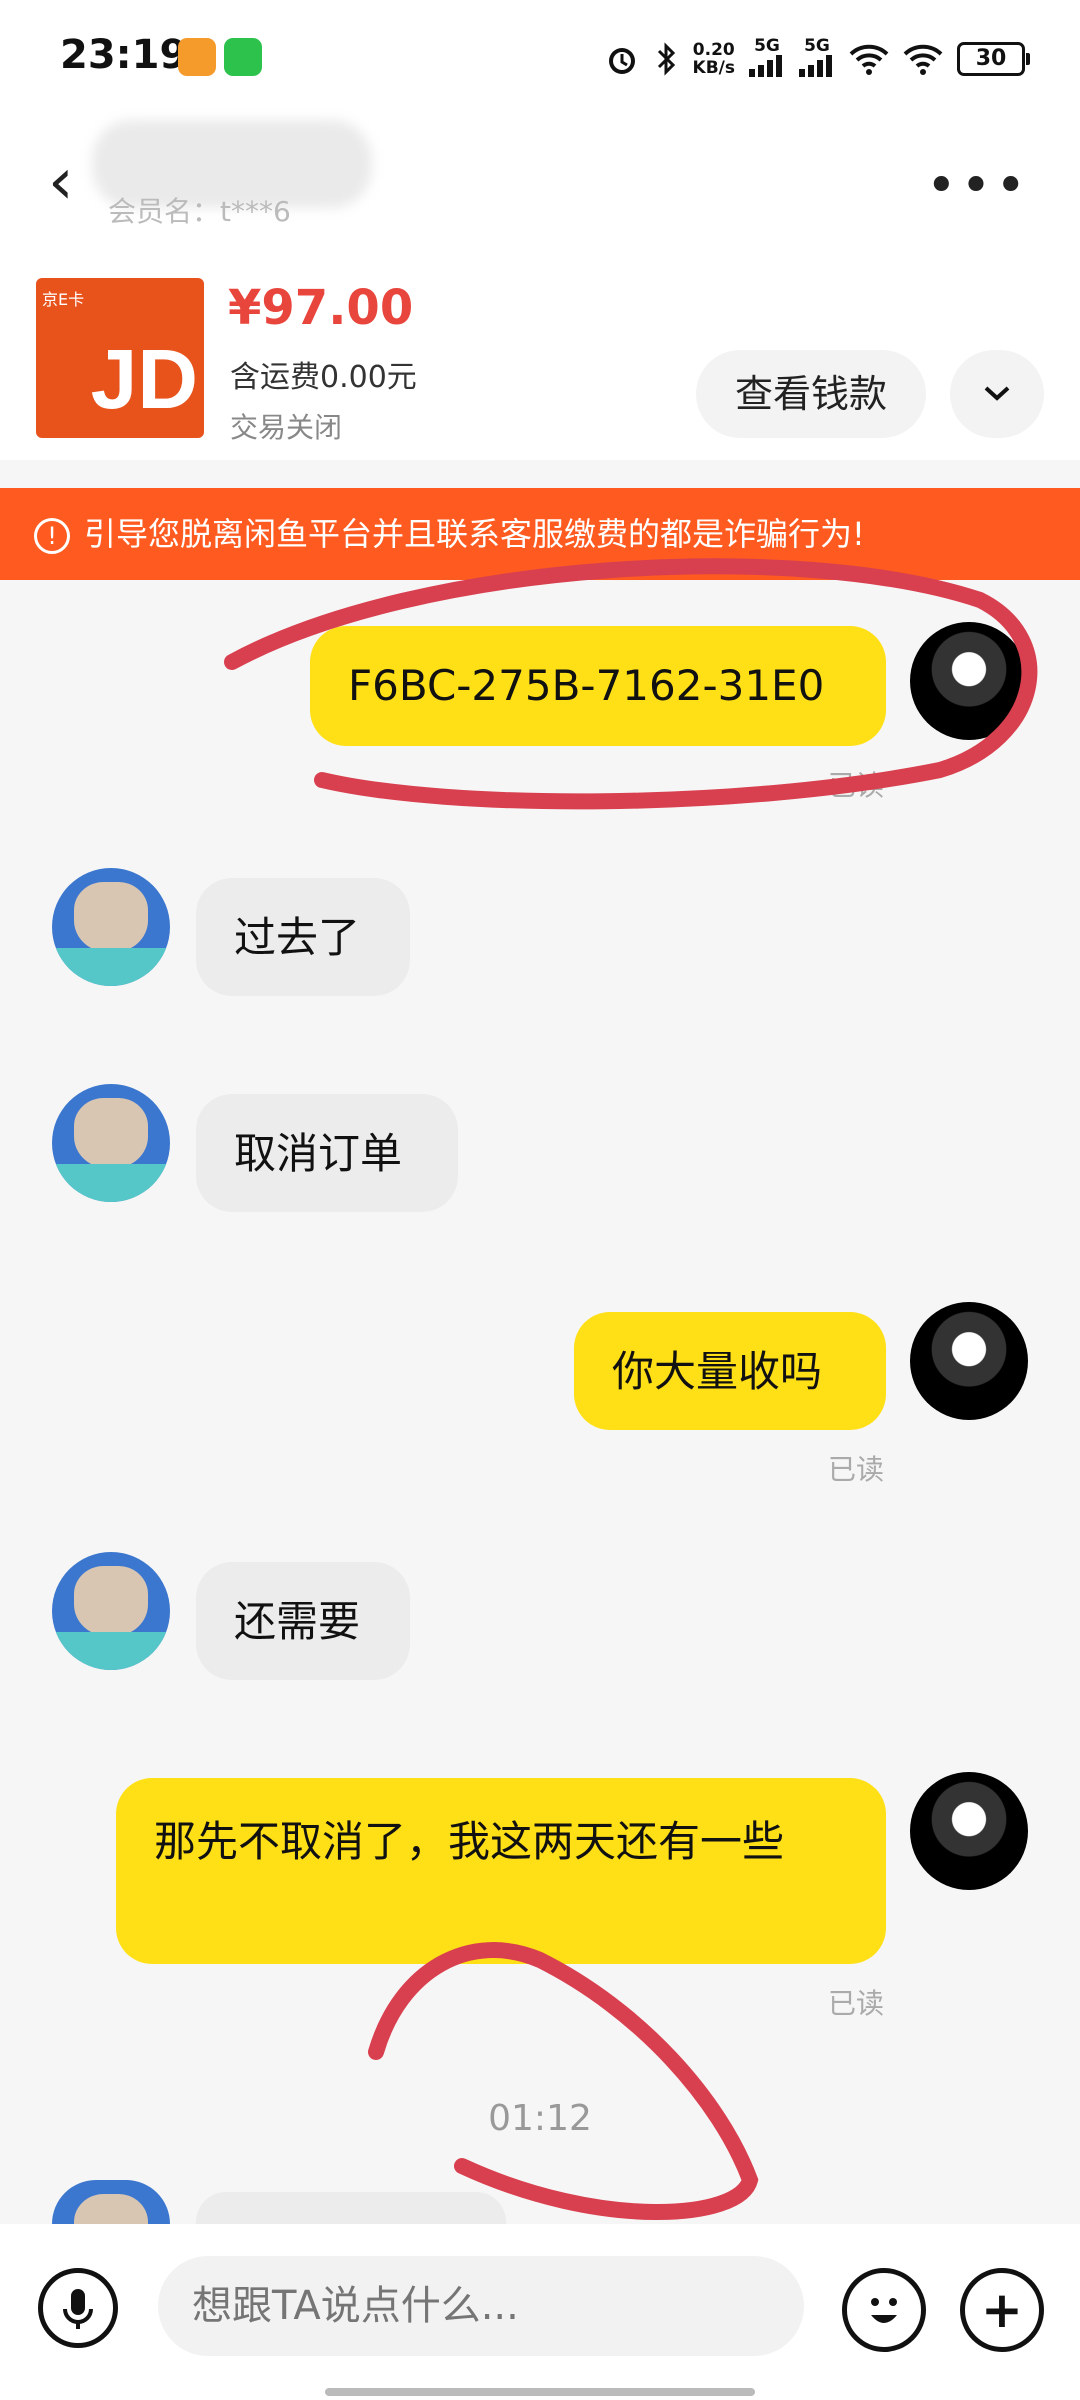 The image size is (1080, 2400). I want to click on battery-indicator: 30, so click(993, 59).